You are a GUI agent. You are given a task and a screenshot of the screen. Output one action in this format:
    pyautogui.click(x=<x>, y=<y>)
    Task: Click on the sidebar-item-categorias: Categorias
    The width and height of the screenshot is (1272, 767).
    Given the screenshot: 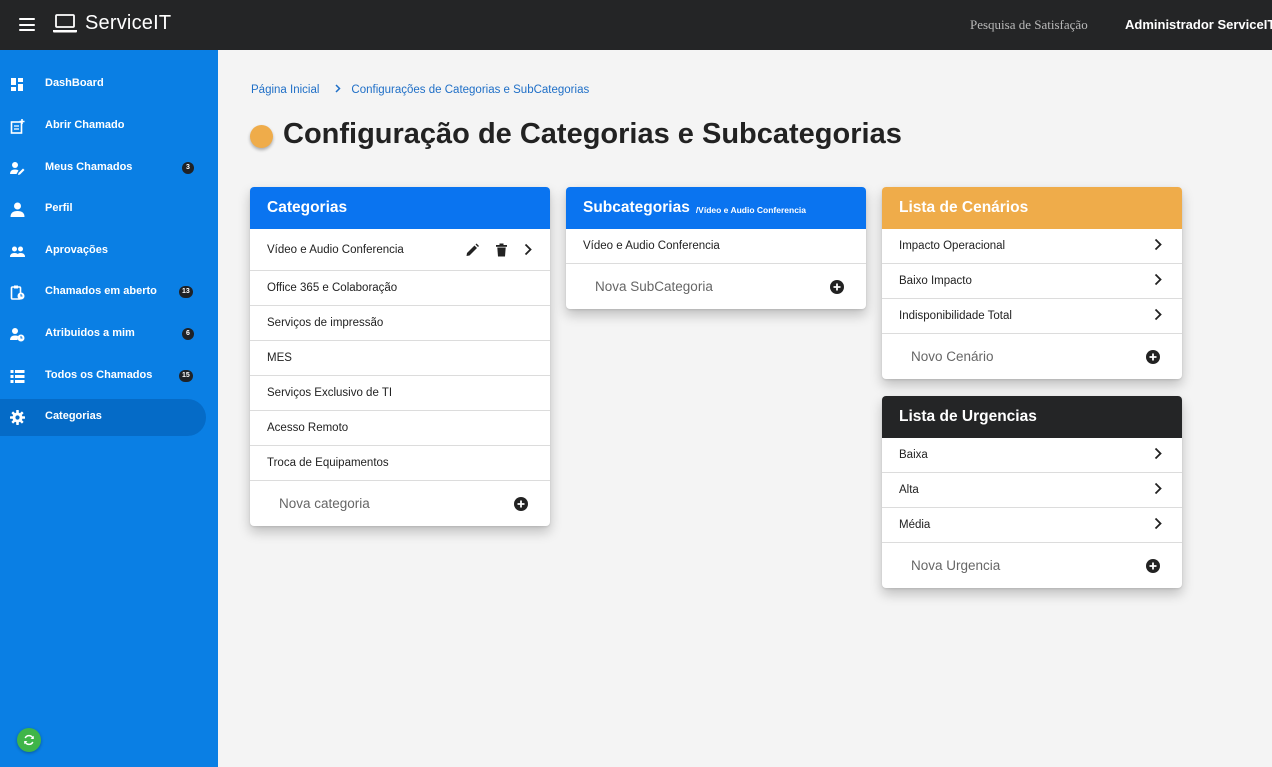 What is the action you would take?
    pyautogui.click(x=103, y=417)
    